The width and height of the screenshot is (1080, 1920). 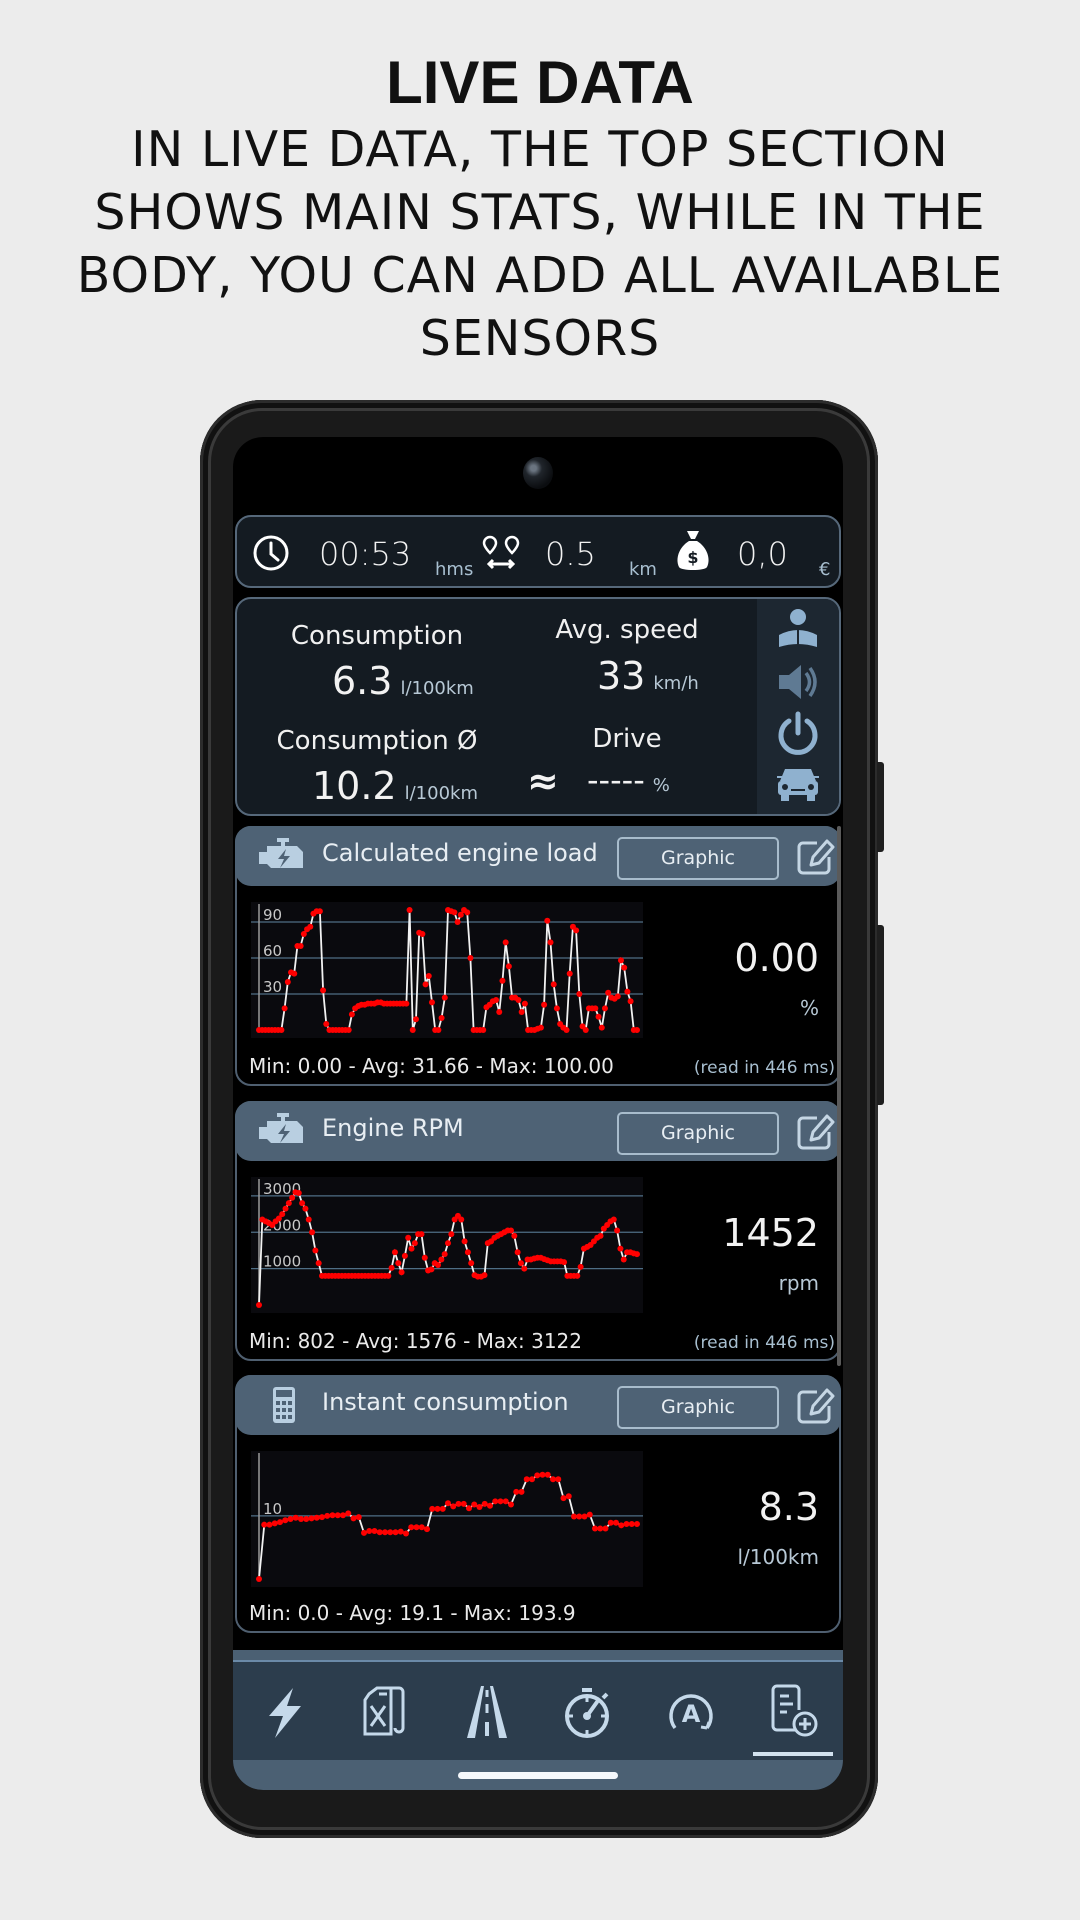 I want to click on engine-load-chart-svg: 30 60 90, so click(x=447, y=968).